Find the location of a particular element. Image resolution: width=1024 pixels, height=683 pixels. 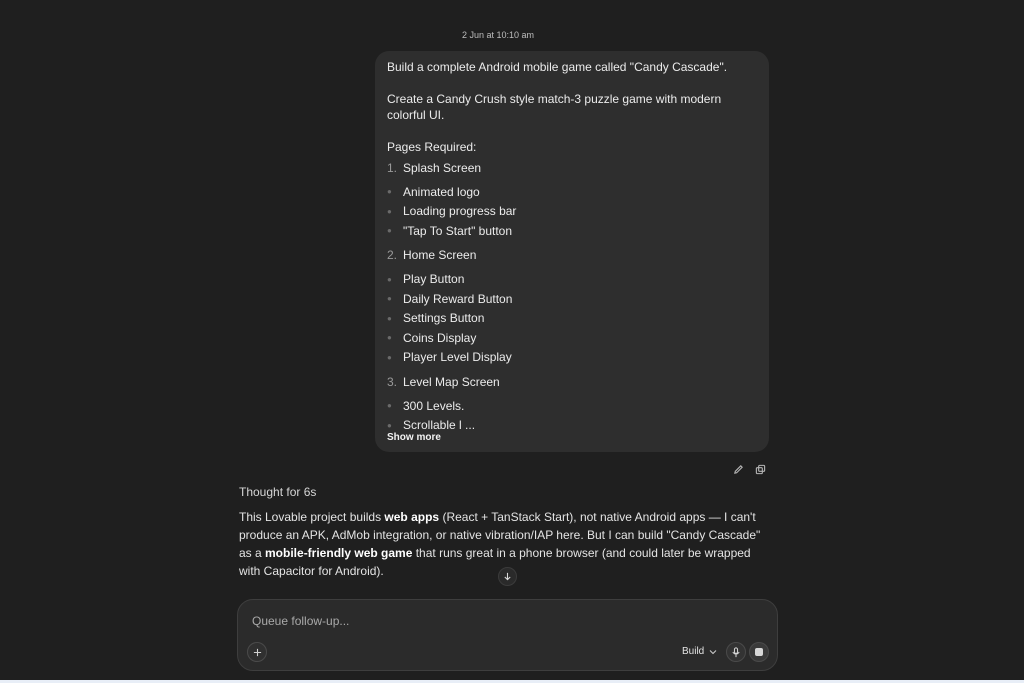

list-item-text: "Tap To Start" button is located at coordinates (458, 230).